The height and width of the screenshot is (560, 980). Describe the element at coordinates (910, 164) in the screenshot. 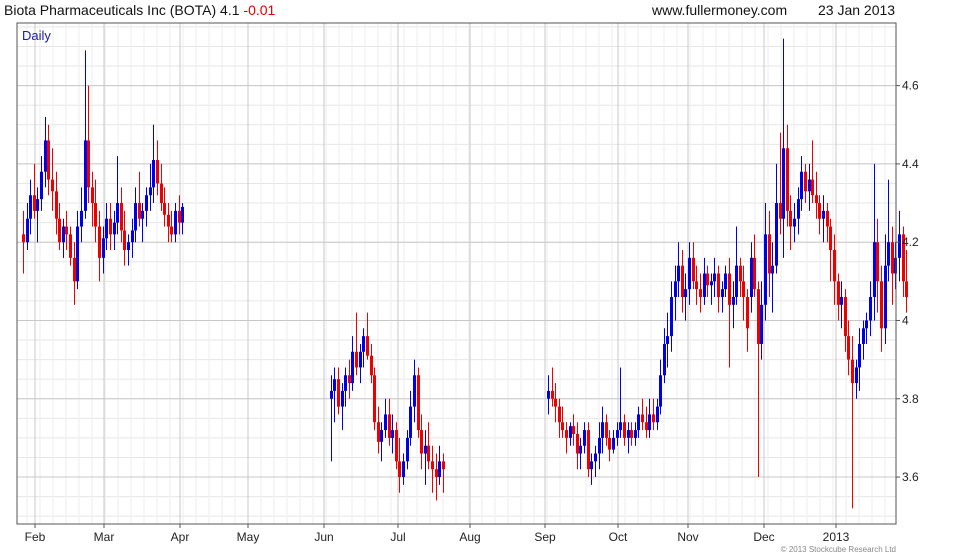

I see `y-tick-label: 4.4` at that location.